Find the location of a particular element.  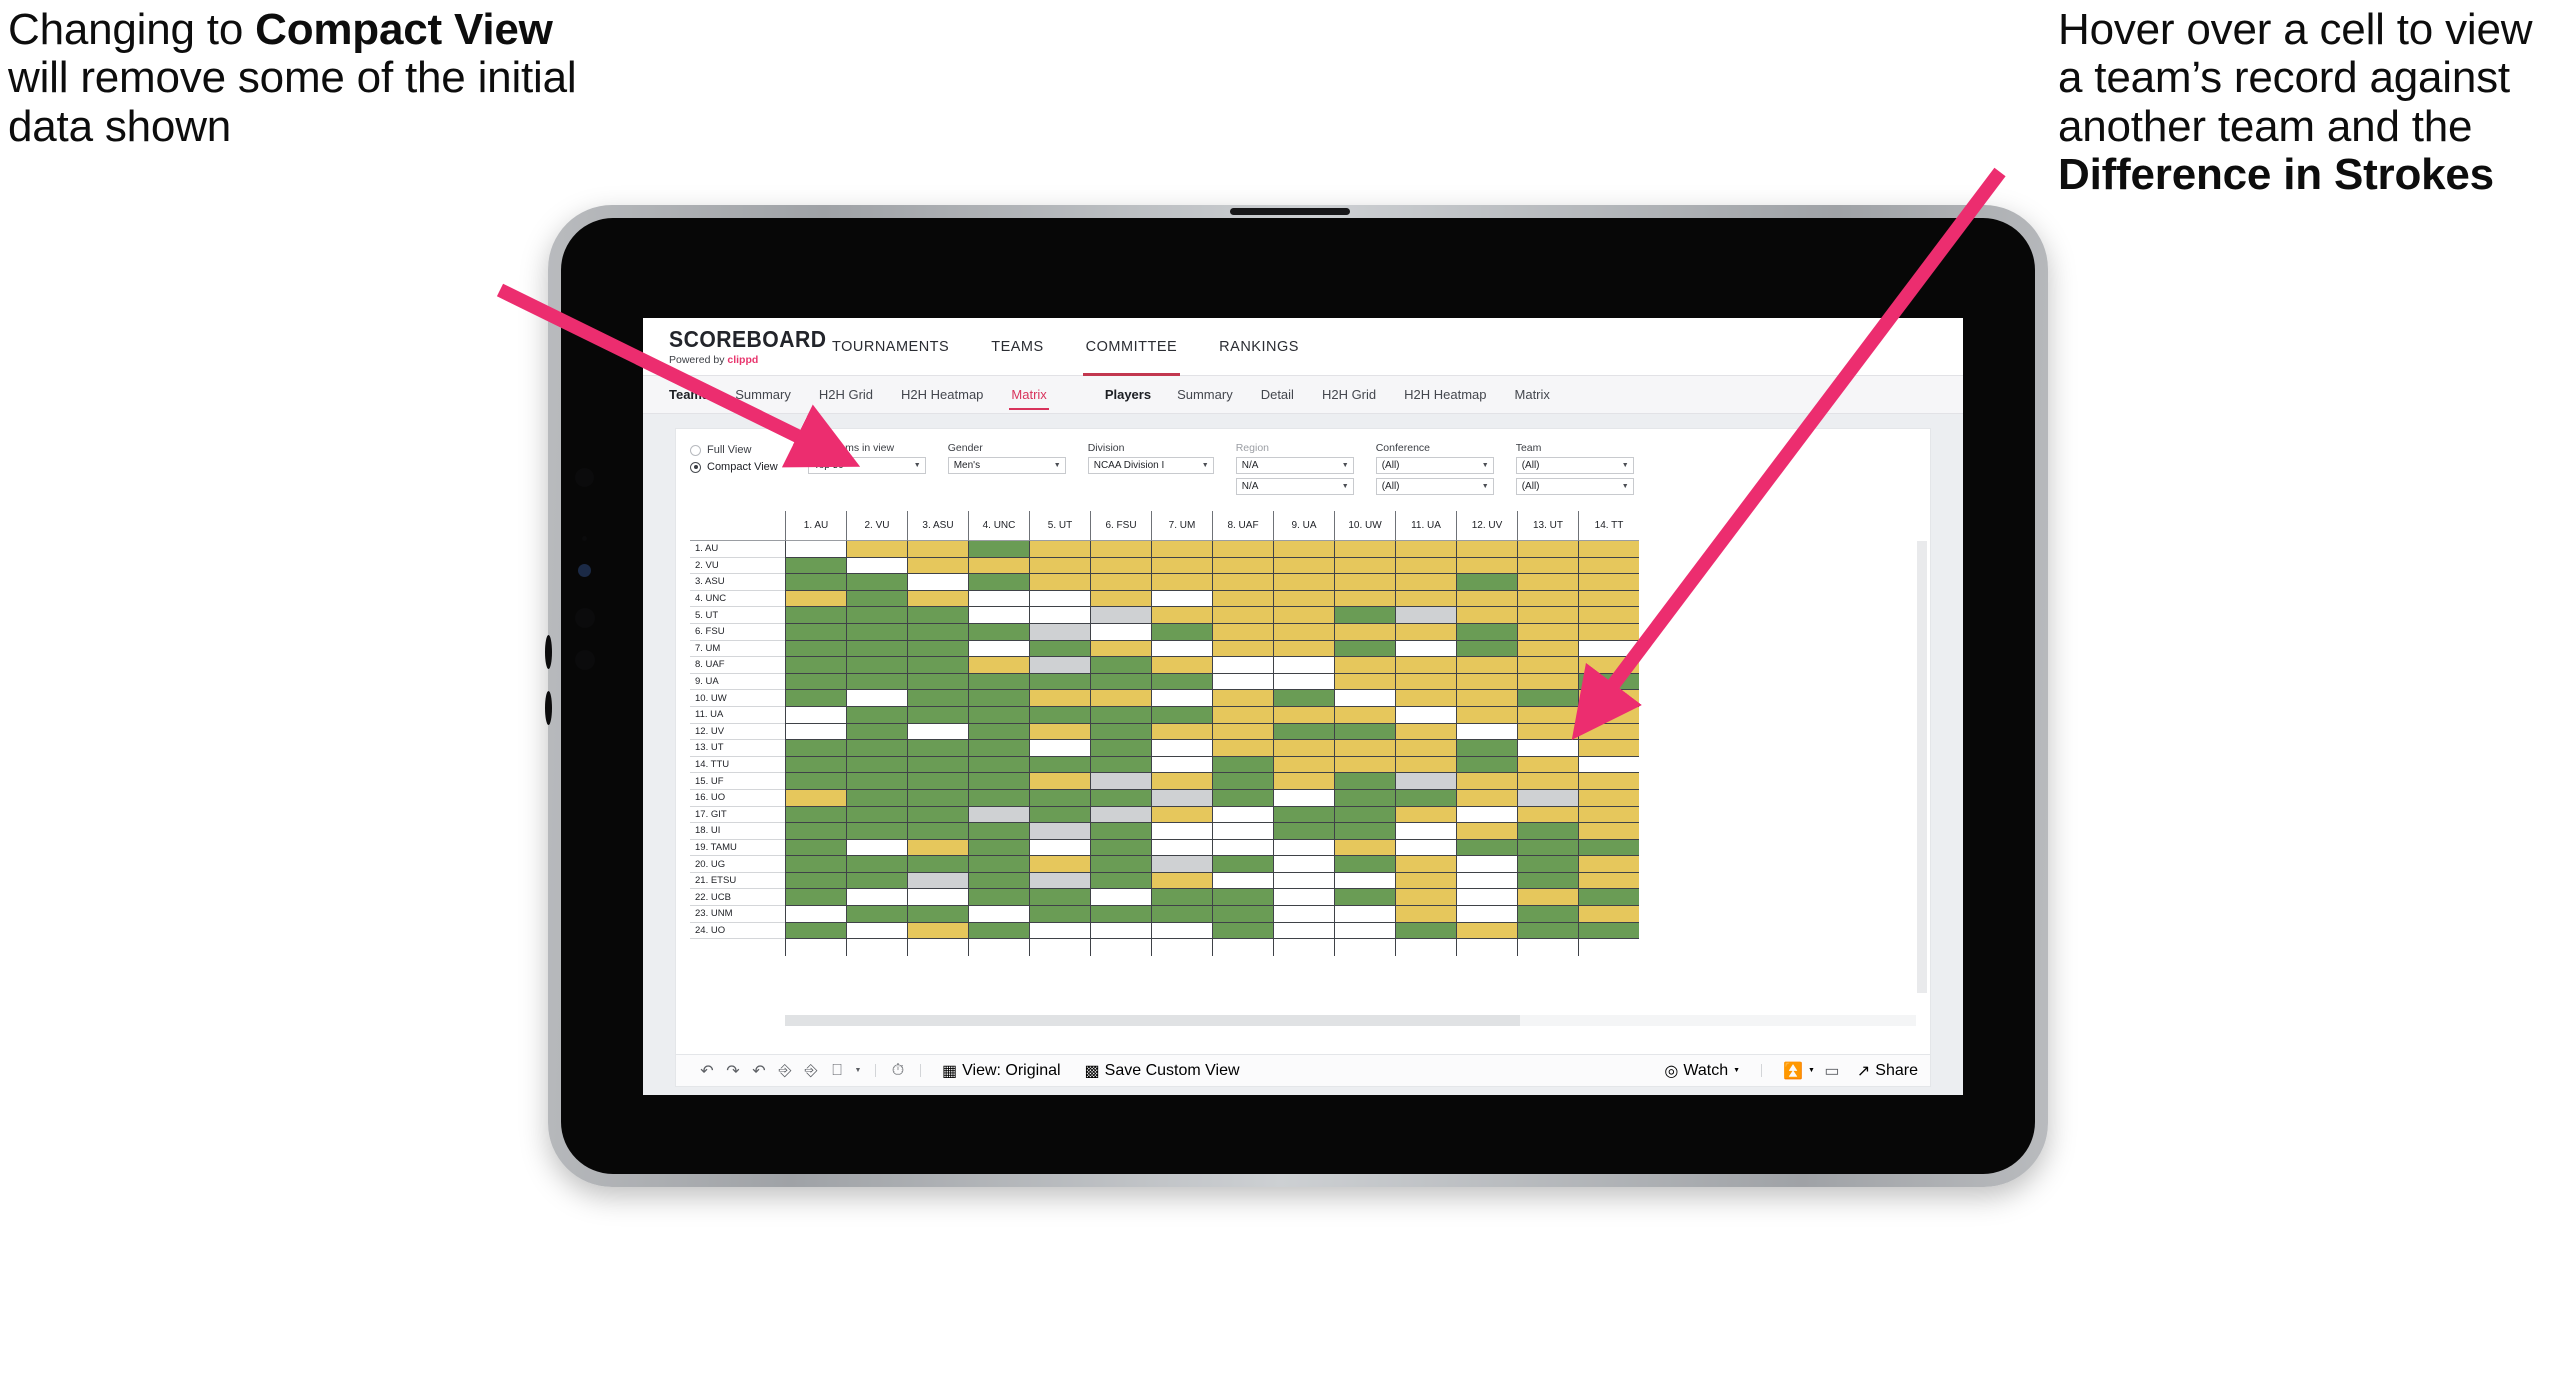

matrix-row-label: 18. UI is located at coordinates (737, 831).